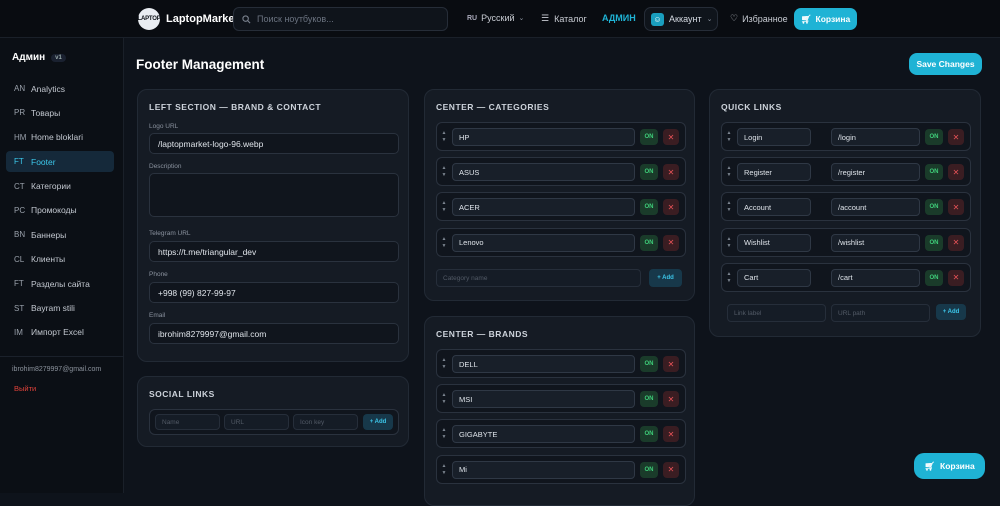  What do you see at coordinates (347, 19) in the screenshot?
I see `search-input` at bounding box center [347, 19].